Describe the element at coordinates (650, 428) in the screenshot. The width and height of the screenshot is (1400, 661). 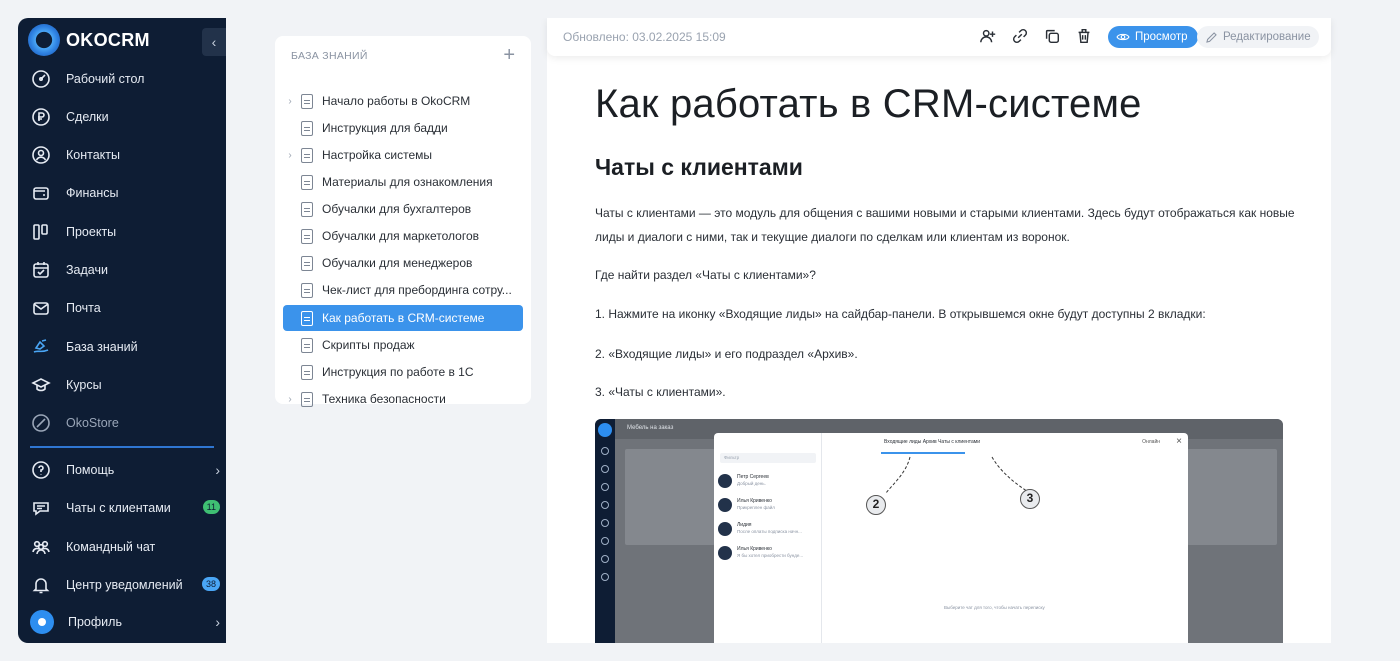
I see `screenshot-title: Мебель на заказ` at that location.